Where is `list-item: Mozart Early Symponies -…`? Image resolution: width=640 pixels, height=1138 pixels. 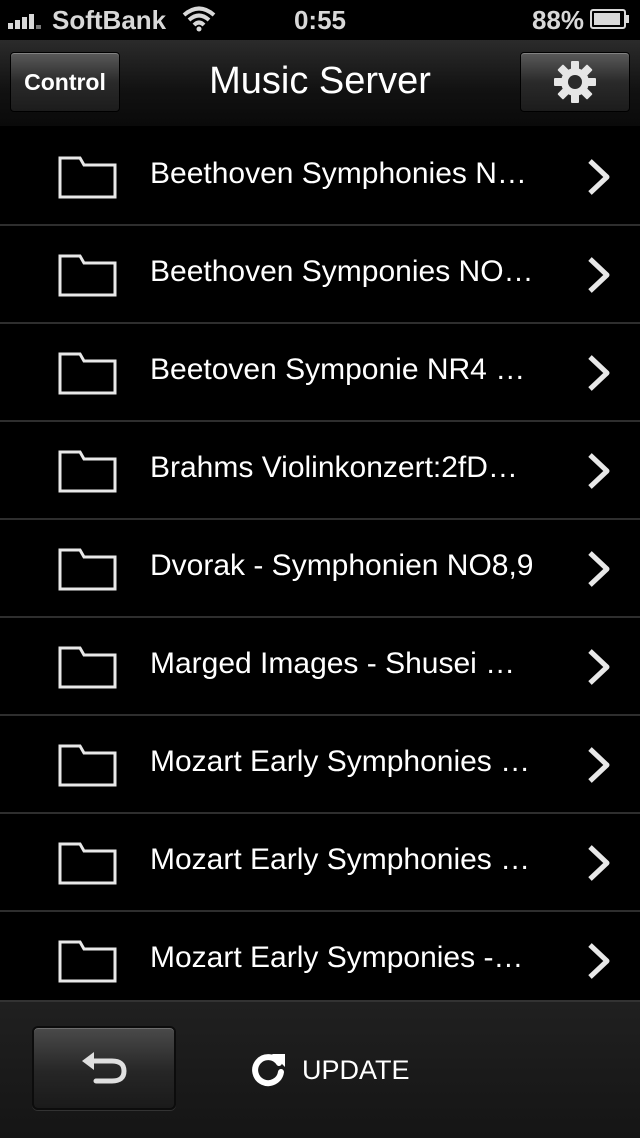 list-item: Mozart Early Symponies -… is located at coordinates (320, 956).